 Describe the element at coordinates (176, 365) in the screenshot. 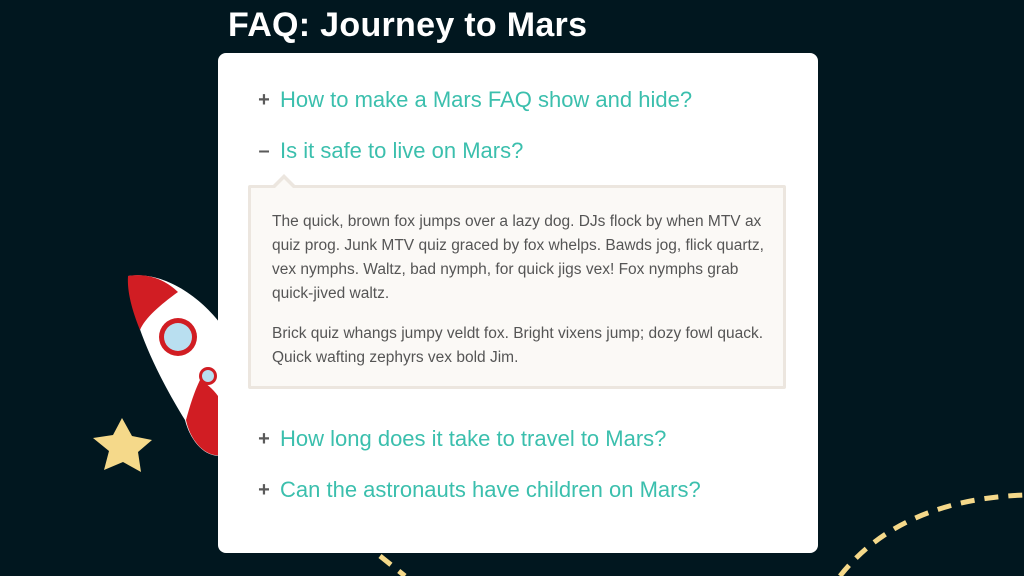

I see `rocket-icon` at that location.